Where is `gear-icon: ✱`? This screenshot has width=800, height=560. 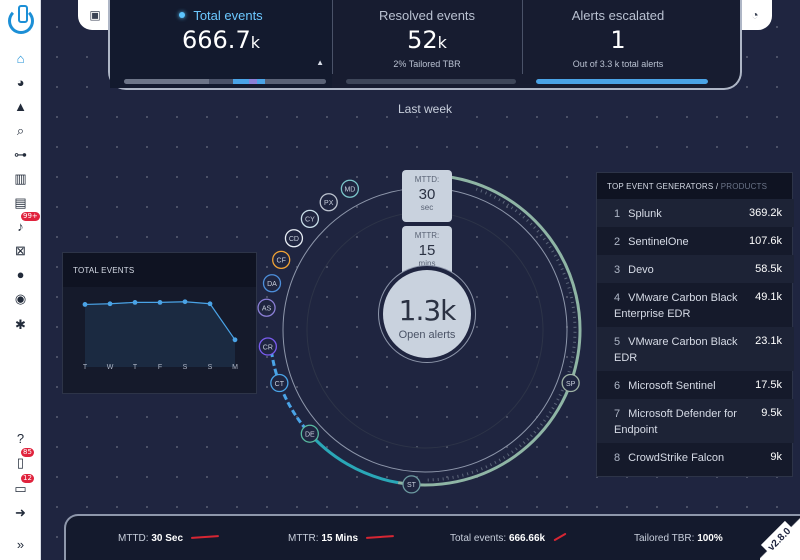 gear-icon: ✱ is located at coordinates (20, 324).